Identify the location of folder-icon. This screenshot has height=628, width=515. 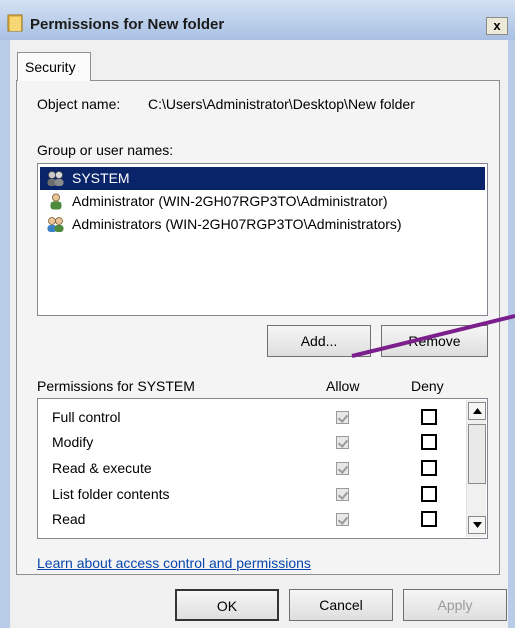
(15, 23).